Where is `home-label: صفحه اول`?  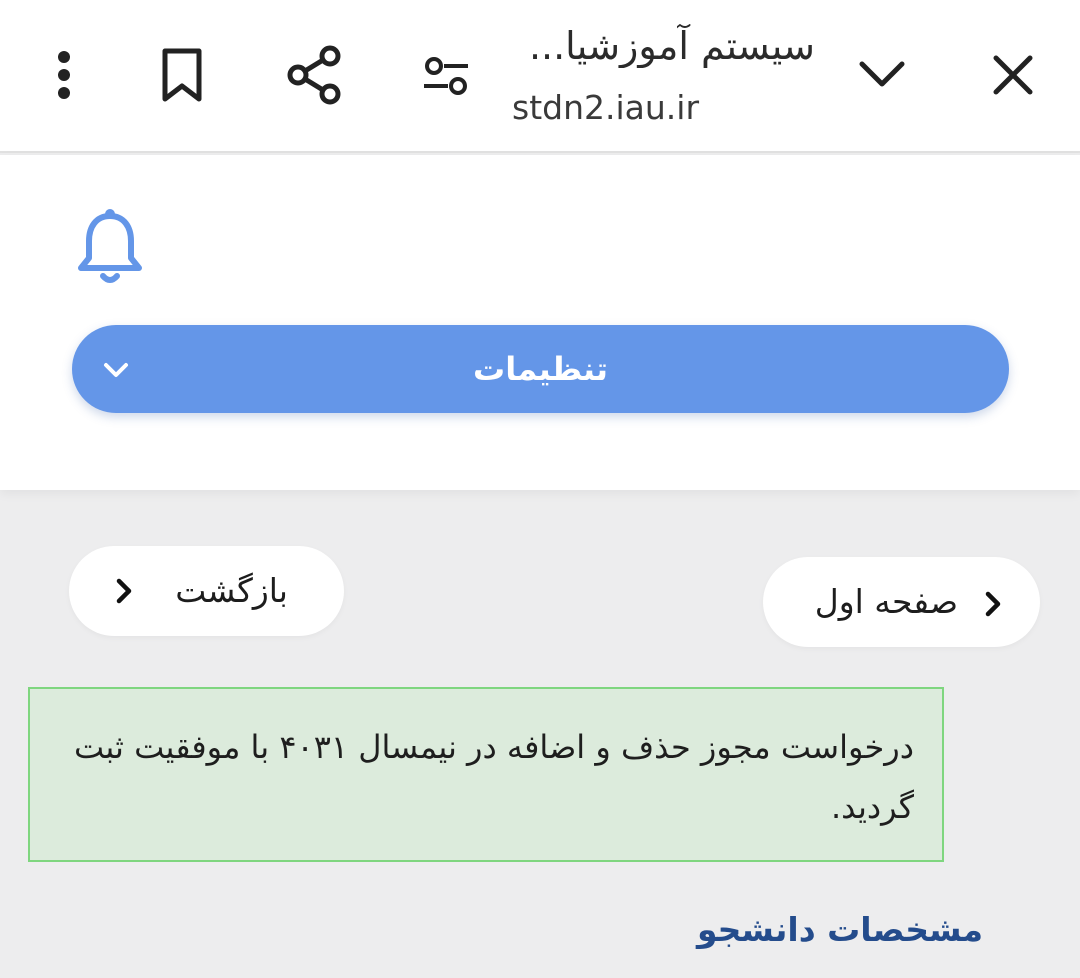 home-label: صفحه اول is located at coordinates (886, 601).